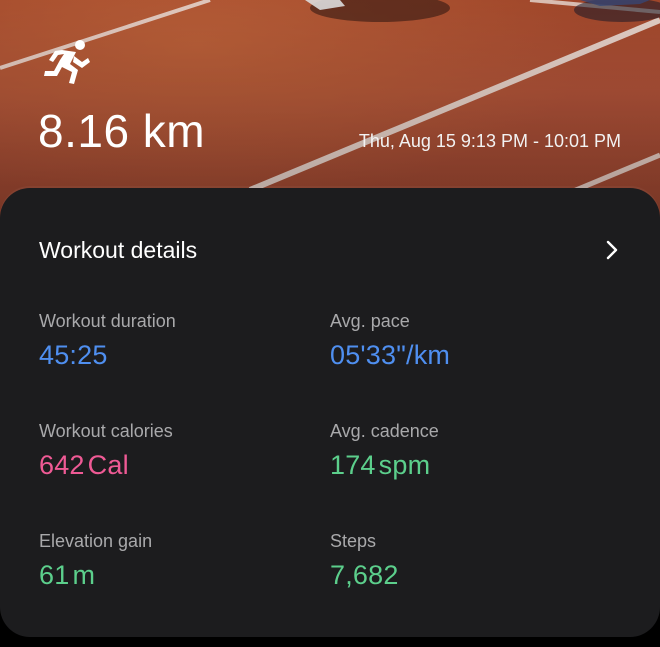 The width and height of the screenshot is (660, 647). What do you see at coordinates (460, 341) in the screenshot?
I see `stat-avg-pace: Avg. pace 05'33"/km` at bounding box center [460, 341].